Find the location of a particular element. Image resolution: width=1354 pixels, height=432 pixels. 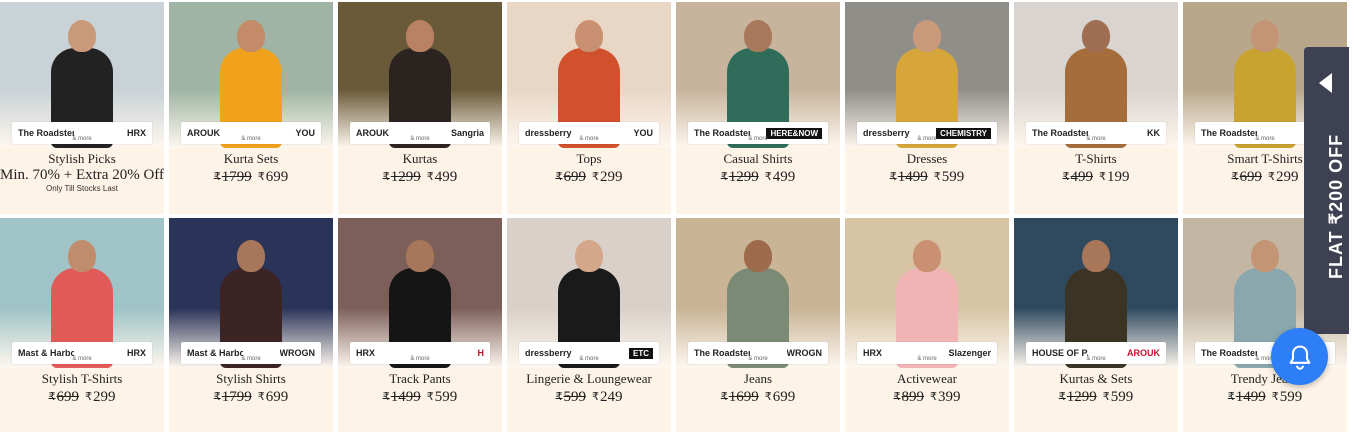

tile-image: HOUSE OF PATAUDI& more AROUK is located at coordinates (1096, 293).